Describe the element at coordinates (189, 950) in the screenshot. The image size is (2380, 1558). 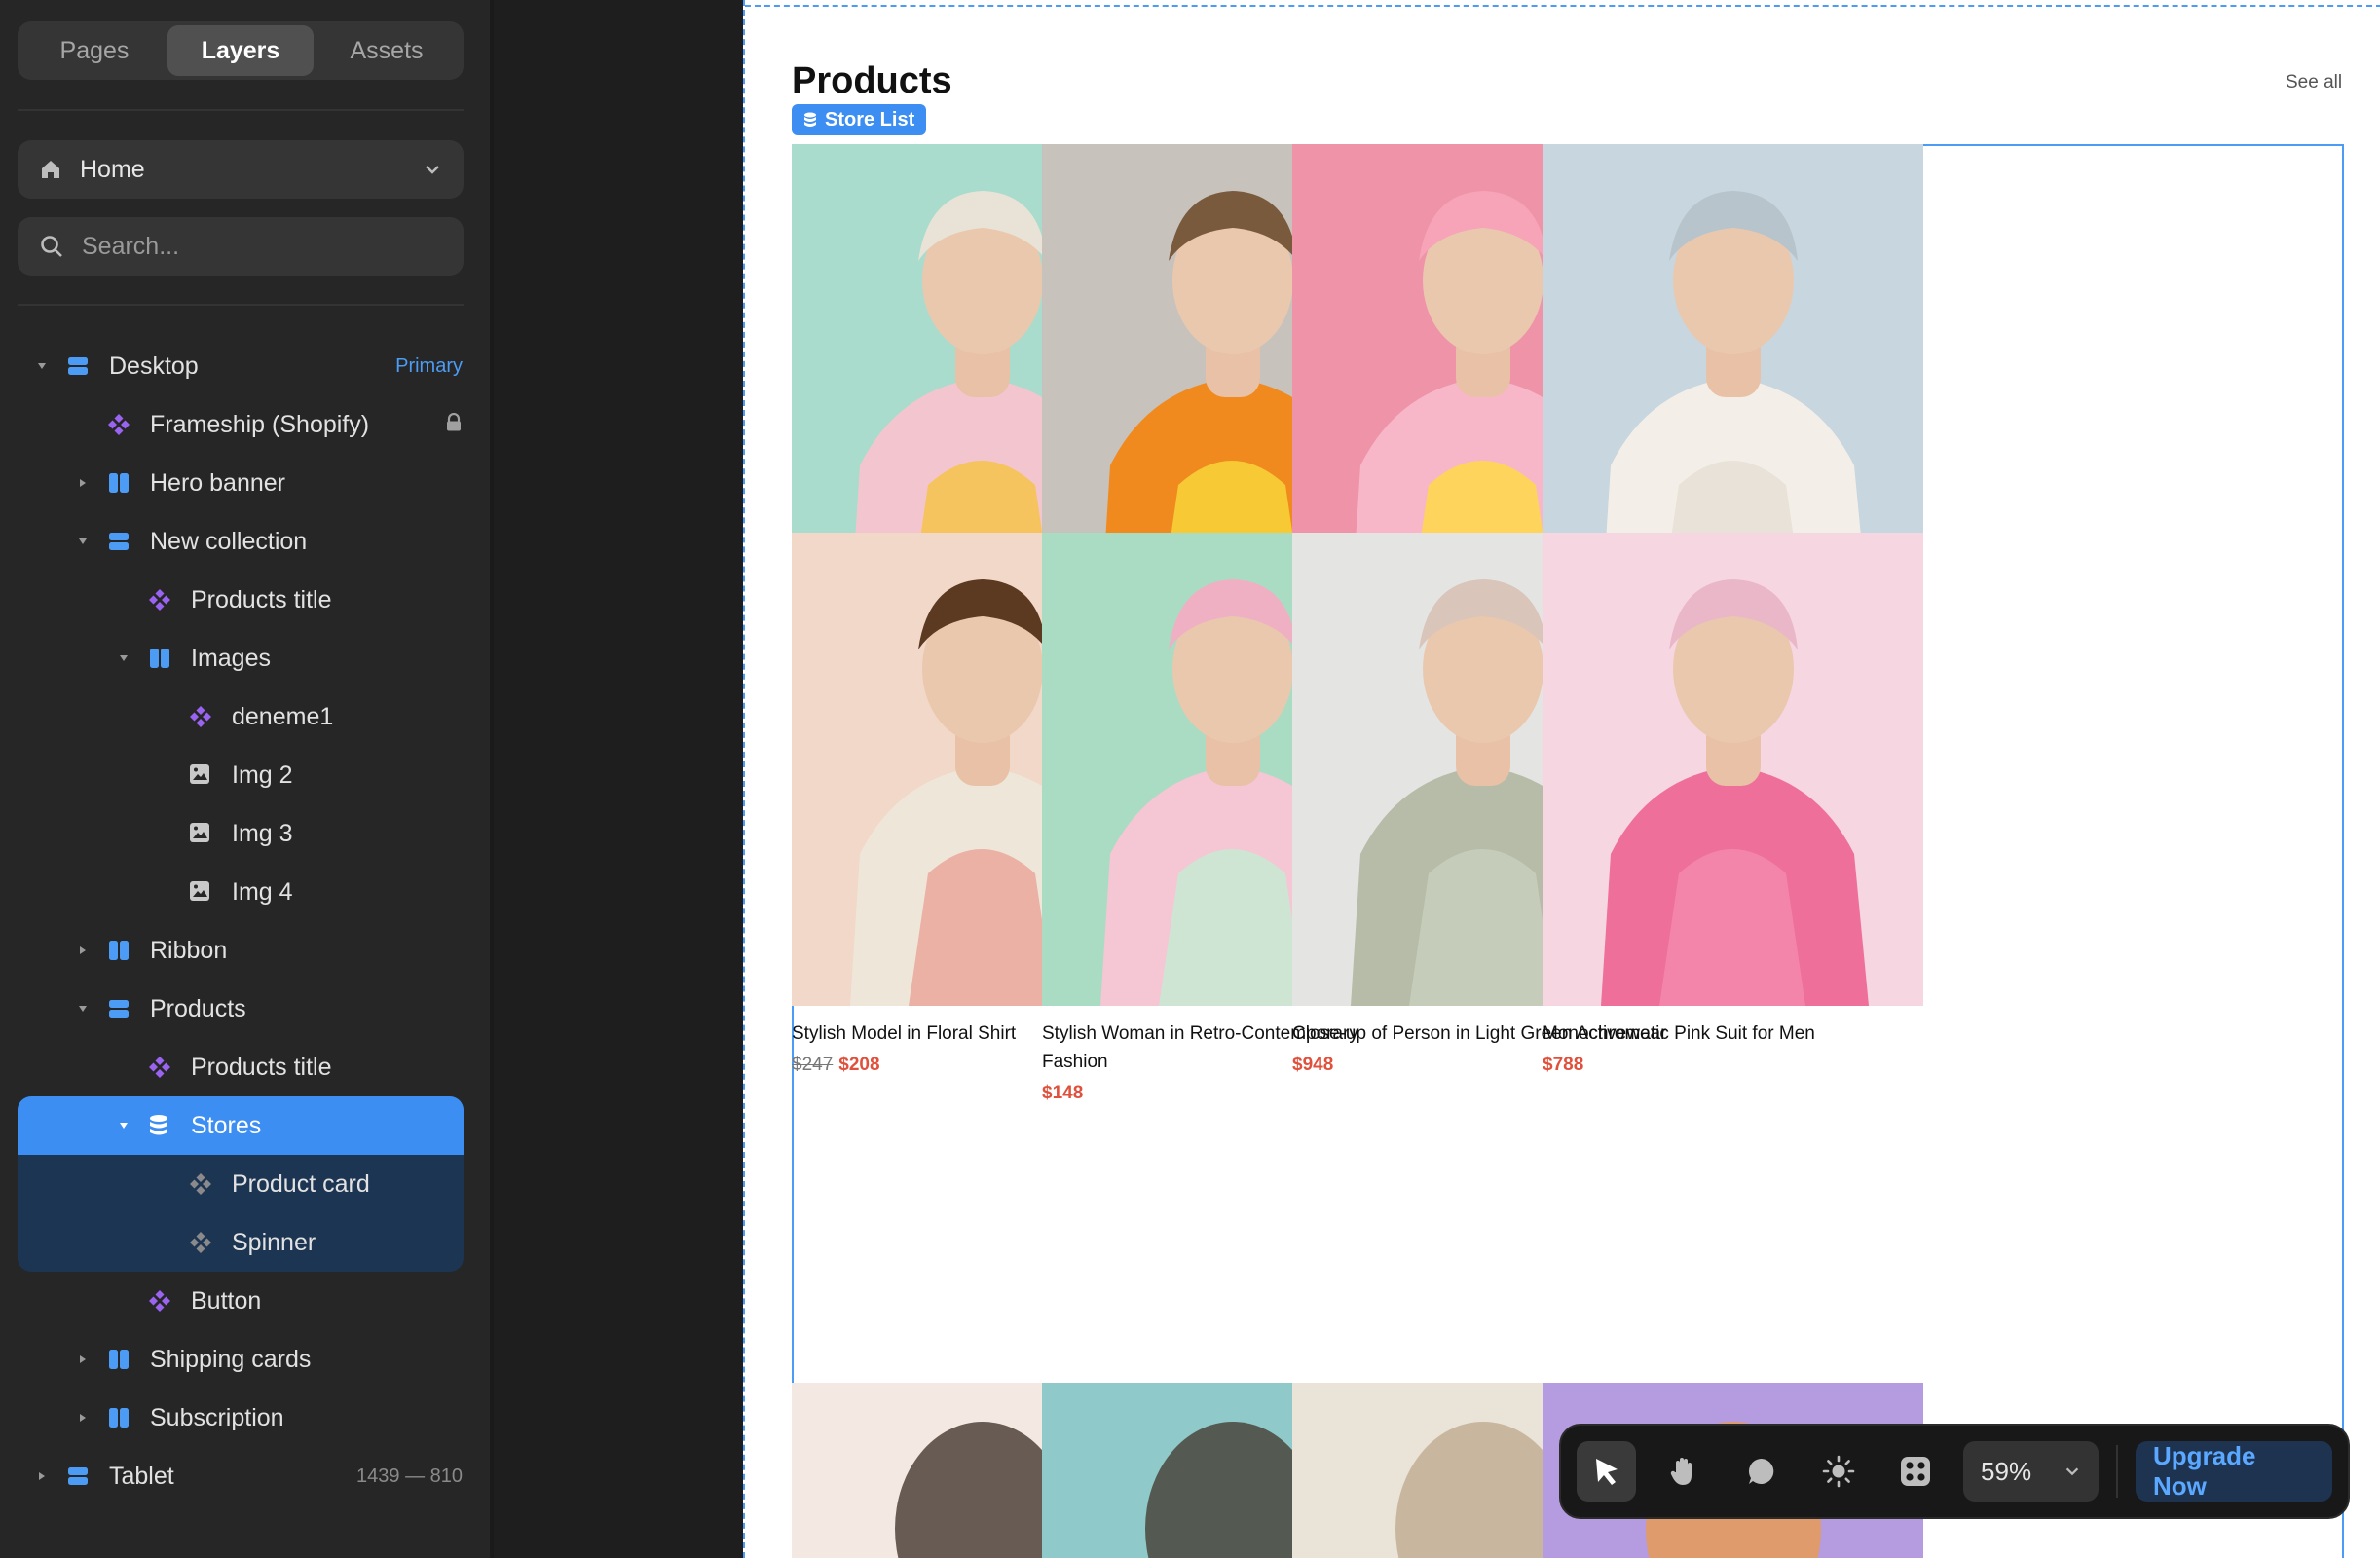
I see `layer-label: Ribbon` at that location.